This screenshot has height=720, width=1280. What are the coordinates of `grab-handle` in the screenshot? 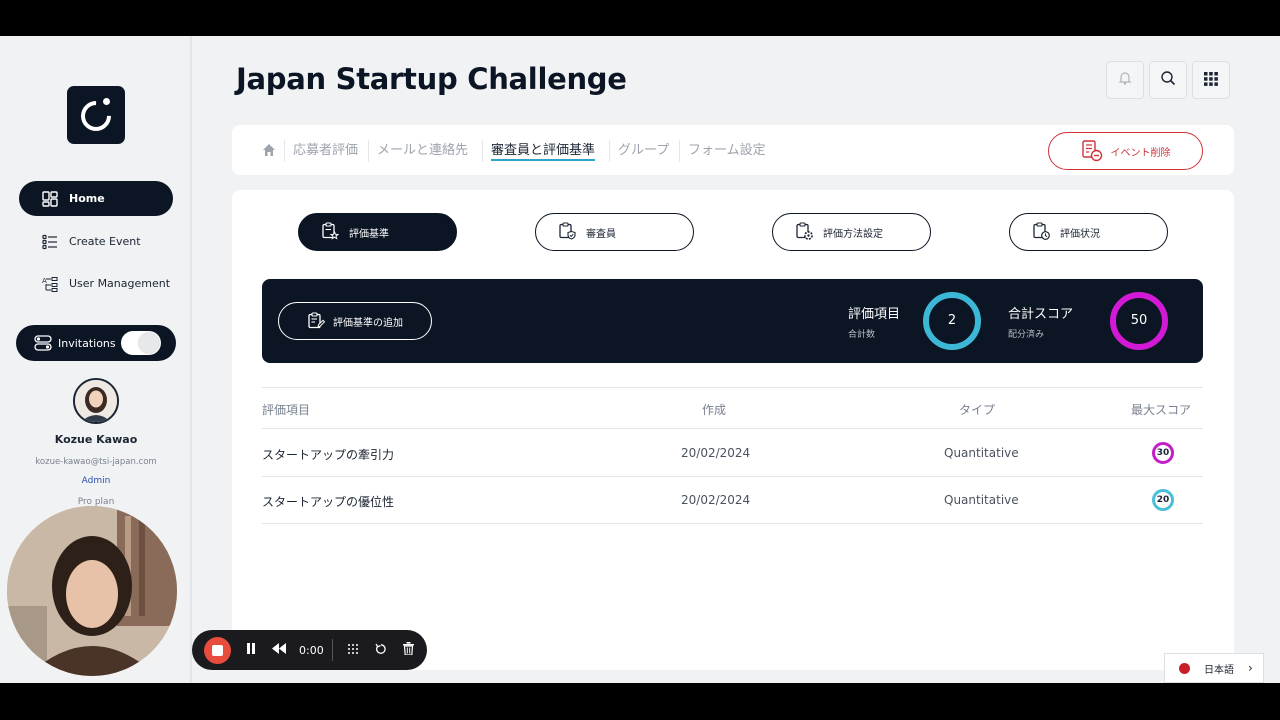 It's located at (353, 650).